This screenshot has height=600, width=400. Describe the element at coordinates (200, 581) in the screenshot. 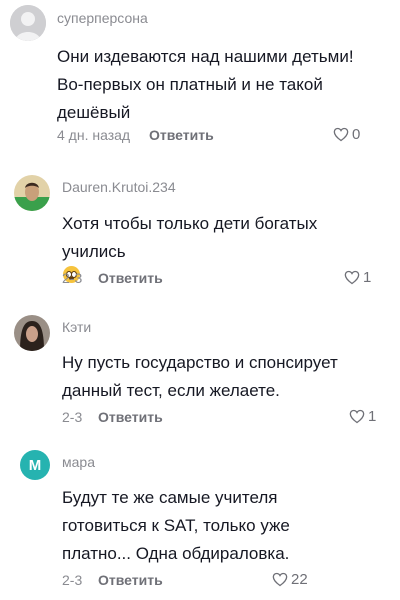

I see `comment-meta: 2-3 Ответить 22` at that location.